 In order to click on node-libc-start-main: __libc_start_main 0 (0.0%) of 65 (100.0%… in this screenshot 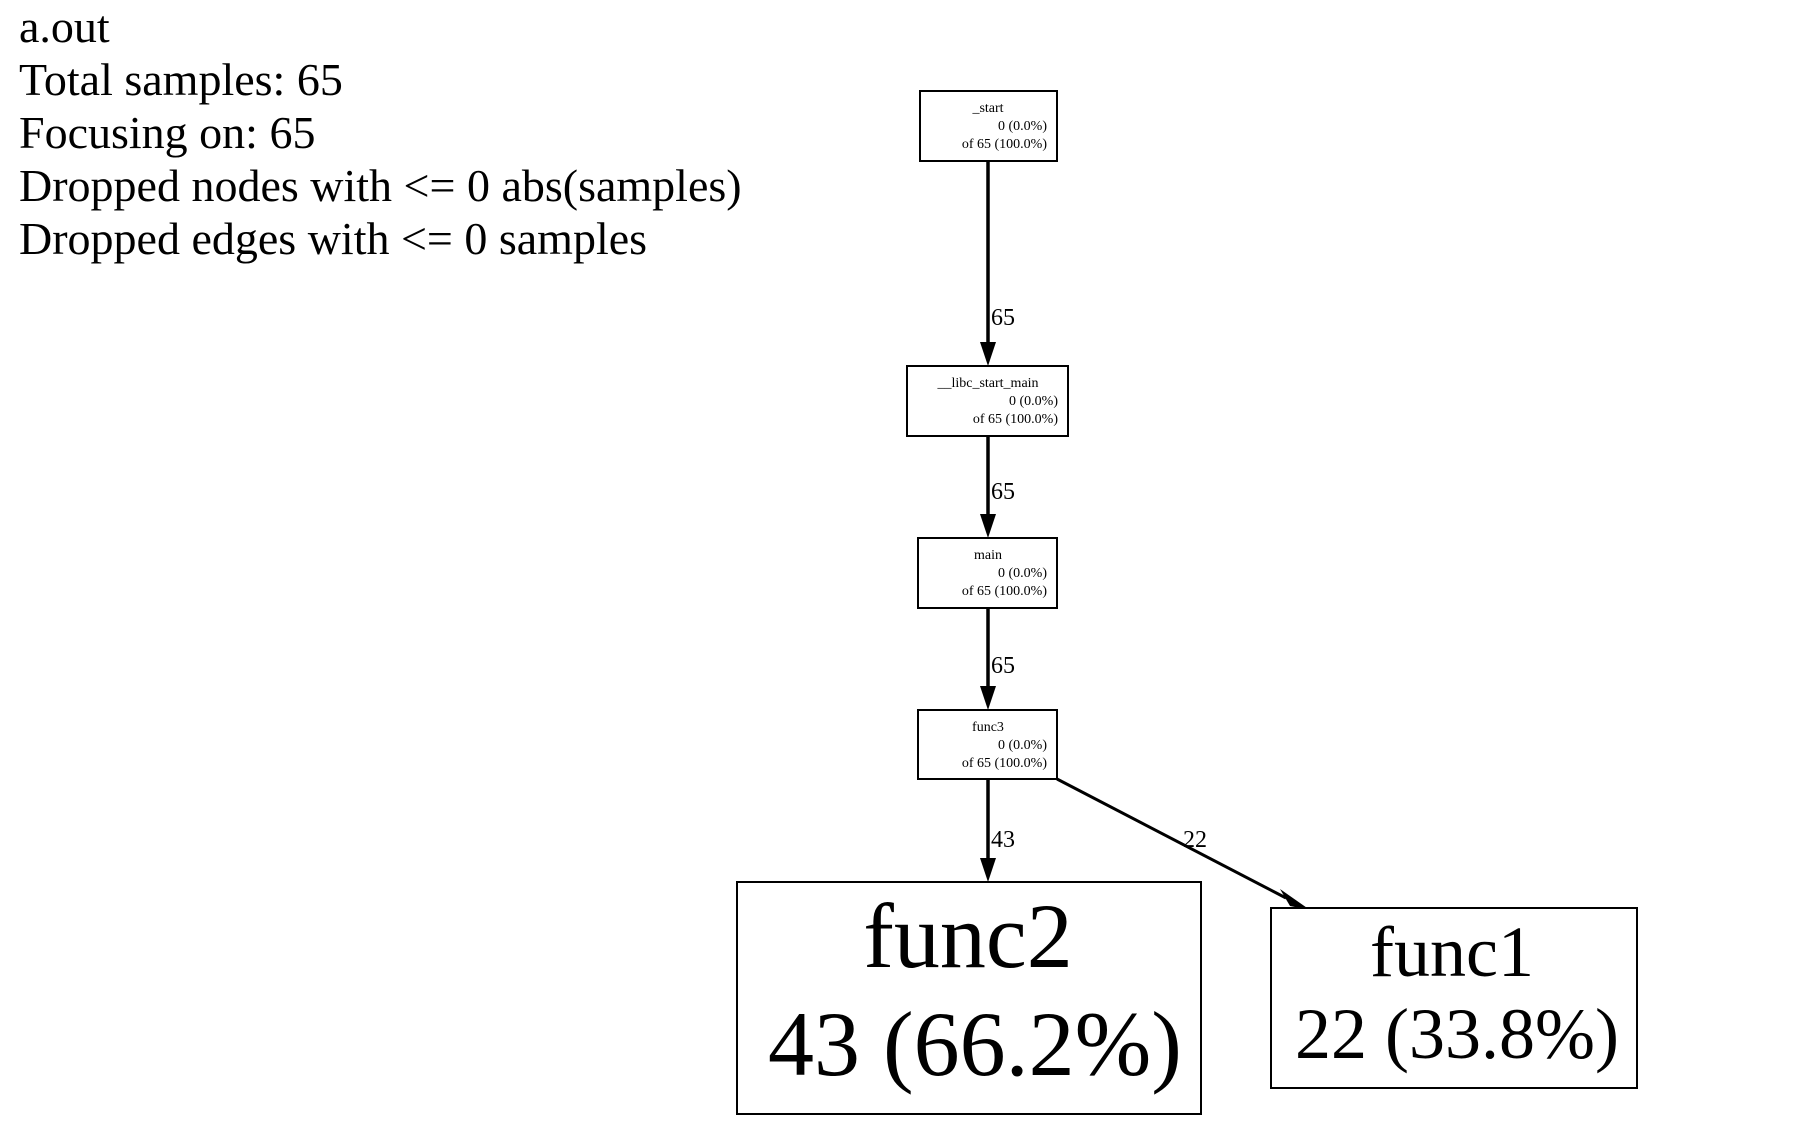, I will do `click(987, 401)`.